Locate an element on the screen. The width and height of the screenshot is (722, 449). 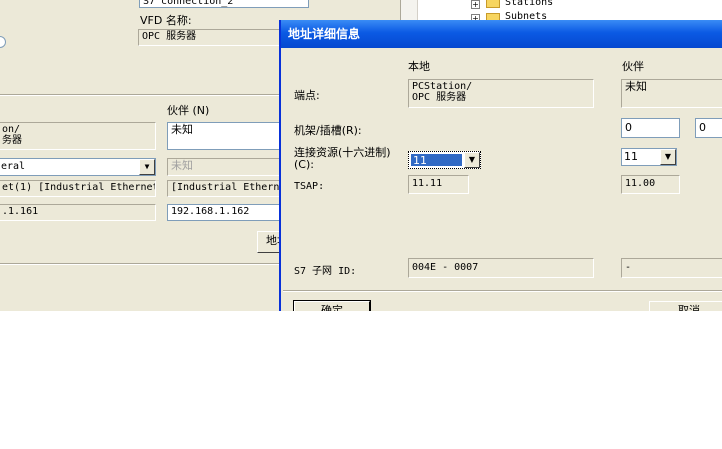
partner-column-header: 伙伴 is located at coordinates (633, 66).